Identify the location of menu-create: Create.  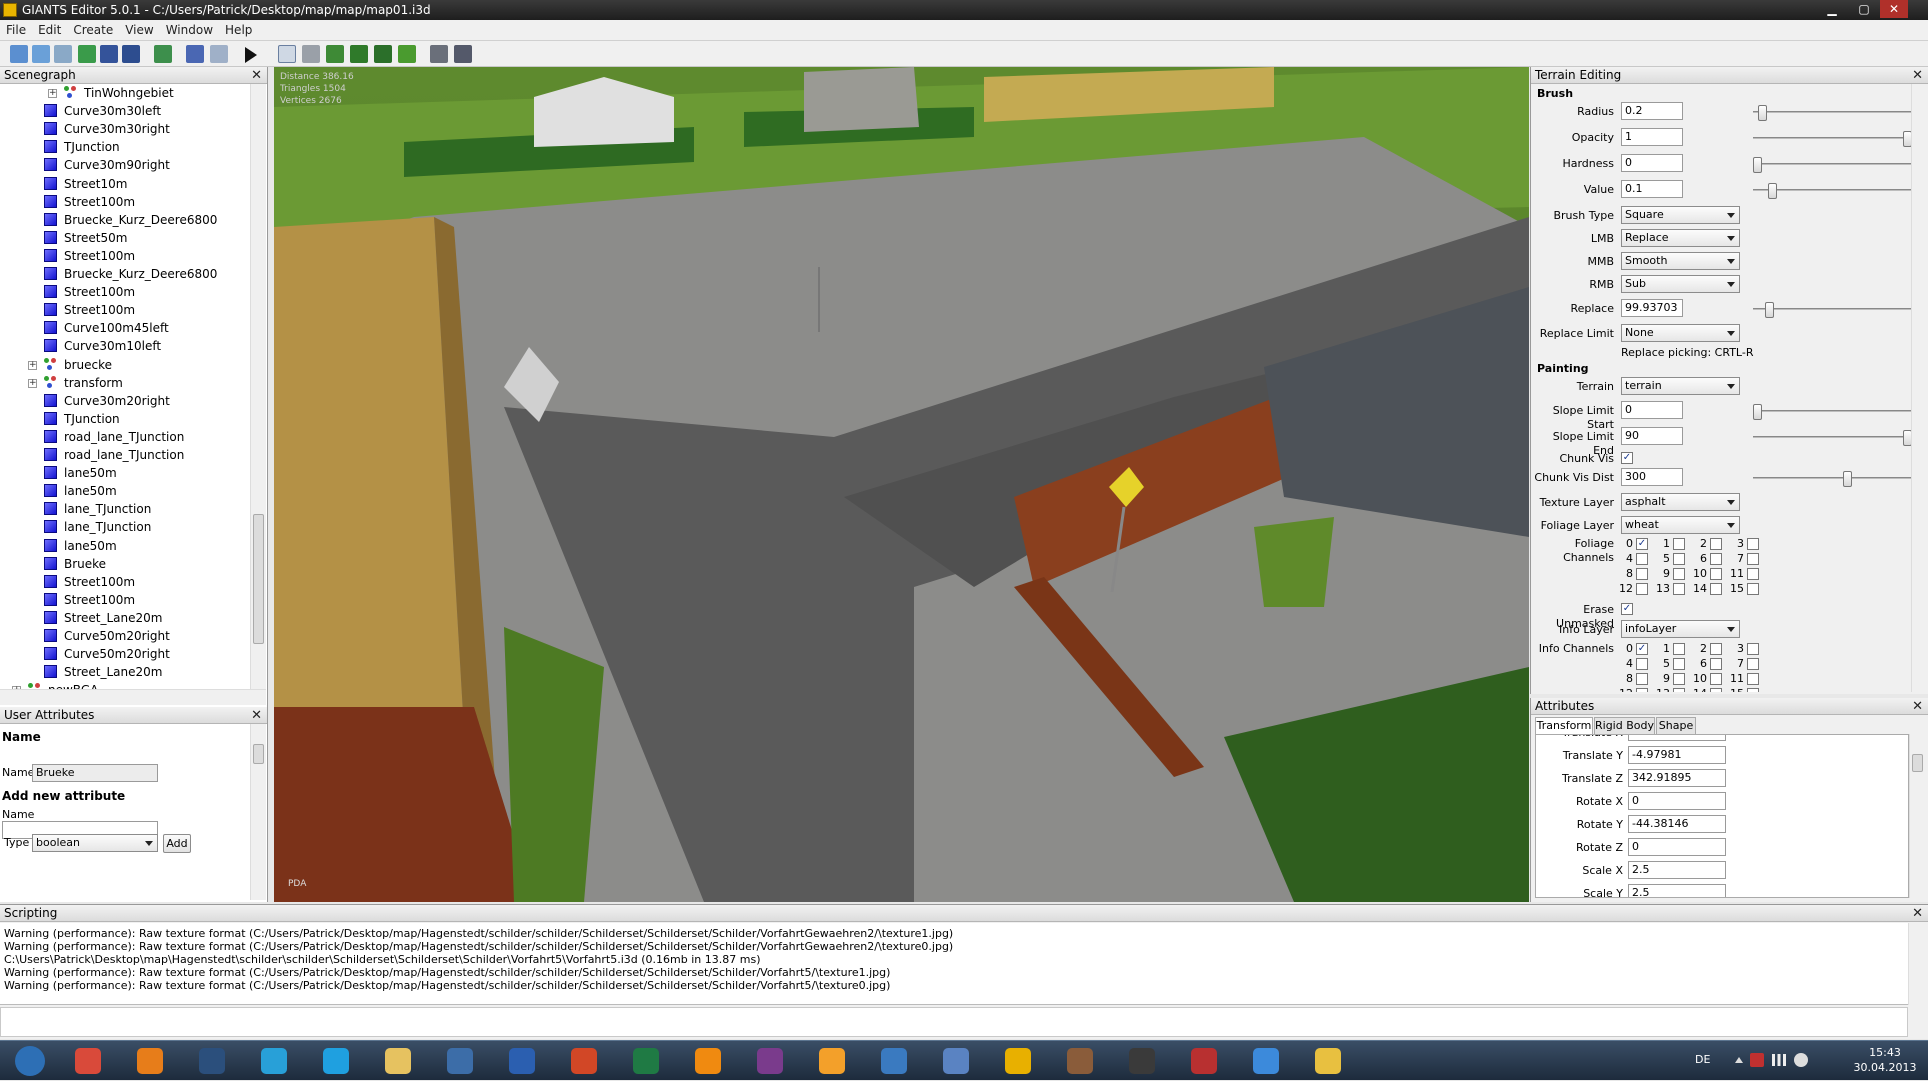
(93, 30).